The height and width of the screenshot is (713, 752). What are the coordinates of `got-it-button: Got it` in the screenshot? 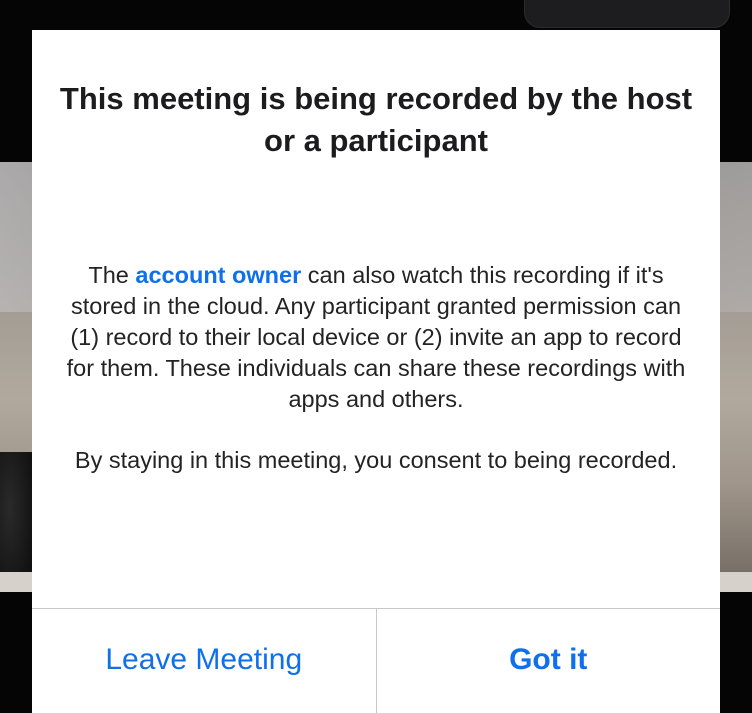 It's located at (548, 661).